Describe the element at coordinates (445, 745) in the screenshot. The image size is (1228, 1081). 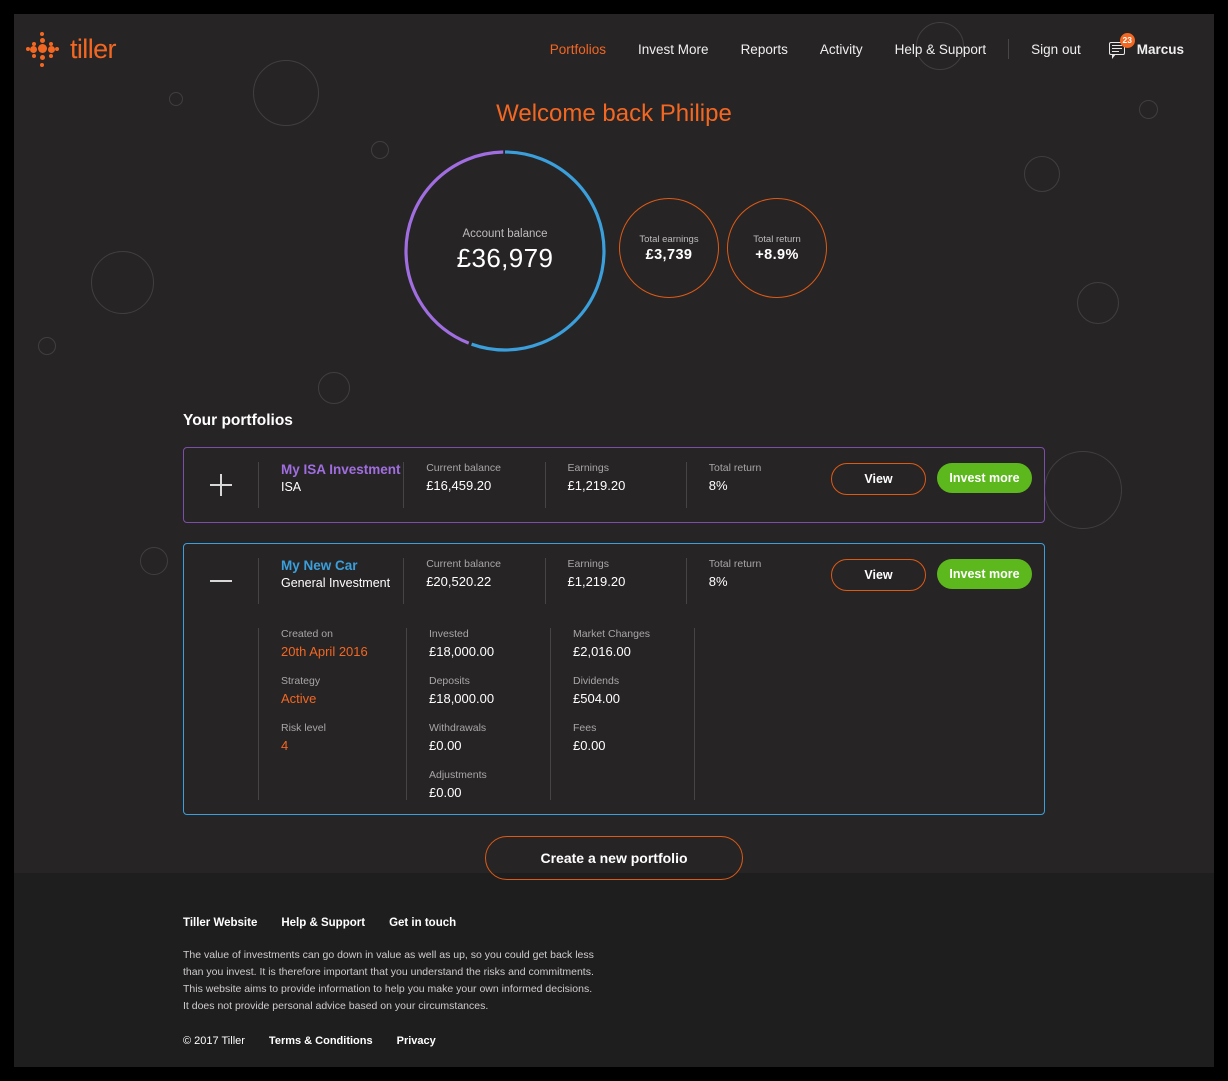
I see `withdrawals-value: £0.00` at that location.